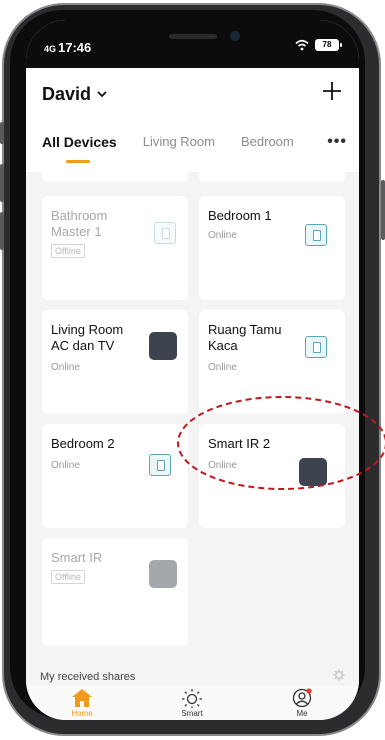 The width and height of the screenshot is (385, 740). I want to click on device-card: Ruang Tamu Kaca Online, so click(272, 362).